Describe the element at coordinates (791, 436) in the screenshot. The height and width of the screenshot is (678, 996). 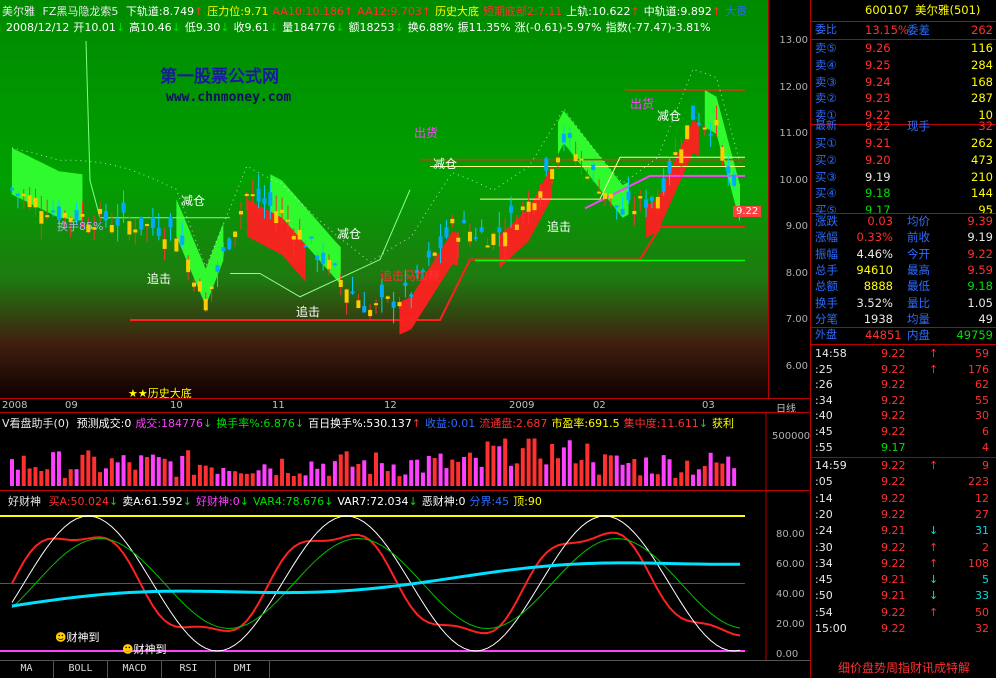
I see `volume-axis-label: 500000` at that location.